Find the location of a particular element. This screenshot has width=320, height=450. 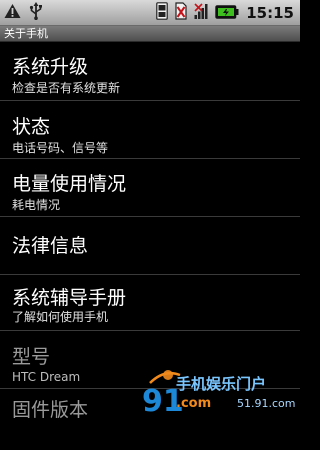

menu-item-summary: 耗电情况 is located at coordinates (36, 205).